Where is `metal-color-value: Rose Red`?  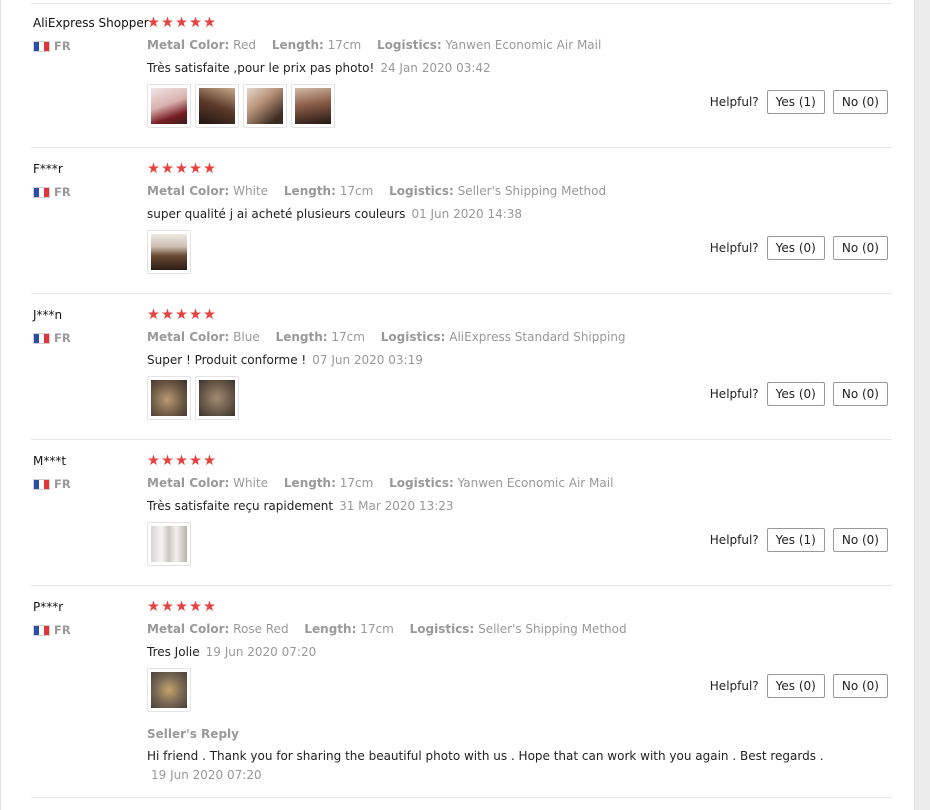
metal-color-value: Rose Red is located at coordinates (261, 629).